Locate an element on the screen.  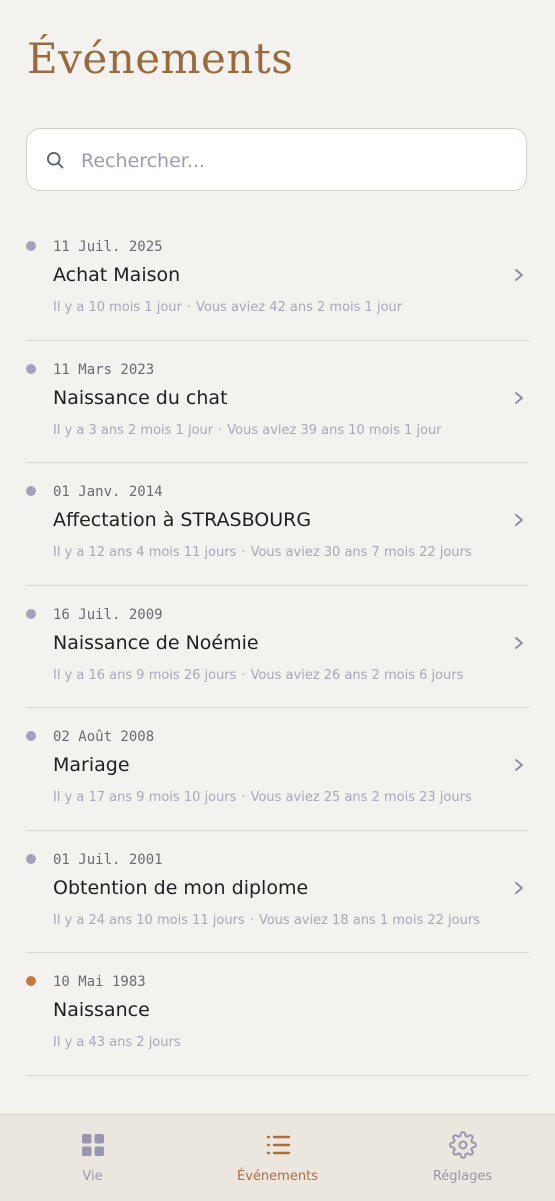
event-age: Vous aviez 26 ans 2 mois 6 jours is located at coordinates (357, 675).